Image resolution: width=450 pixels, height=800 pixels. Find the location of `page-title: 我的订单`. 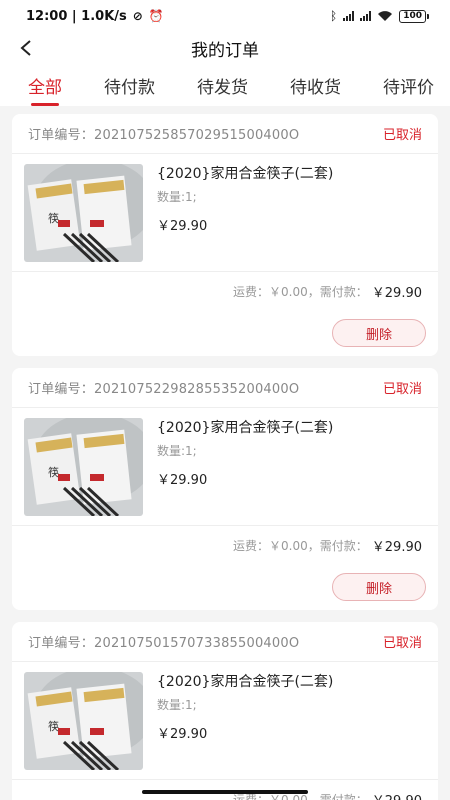

page-title: 我的订单 is located at coordinates (225, 50).